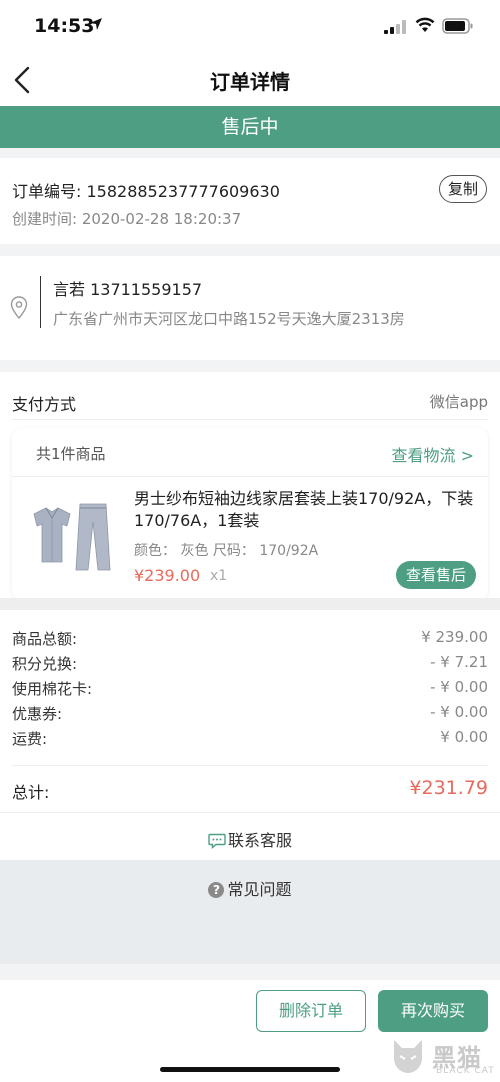 Image resolution: width=500 pixels, height=1082 pixels. Describe the element at coordinates (463, 189) in the screenshot. I see `copy-button: 复制` at that location.